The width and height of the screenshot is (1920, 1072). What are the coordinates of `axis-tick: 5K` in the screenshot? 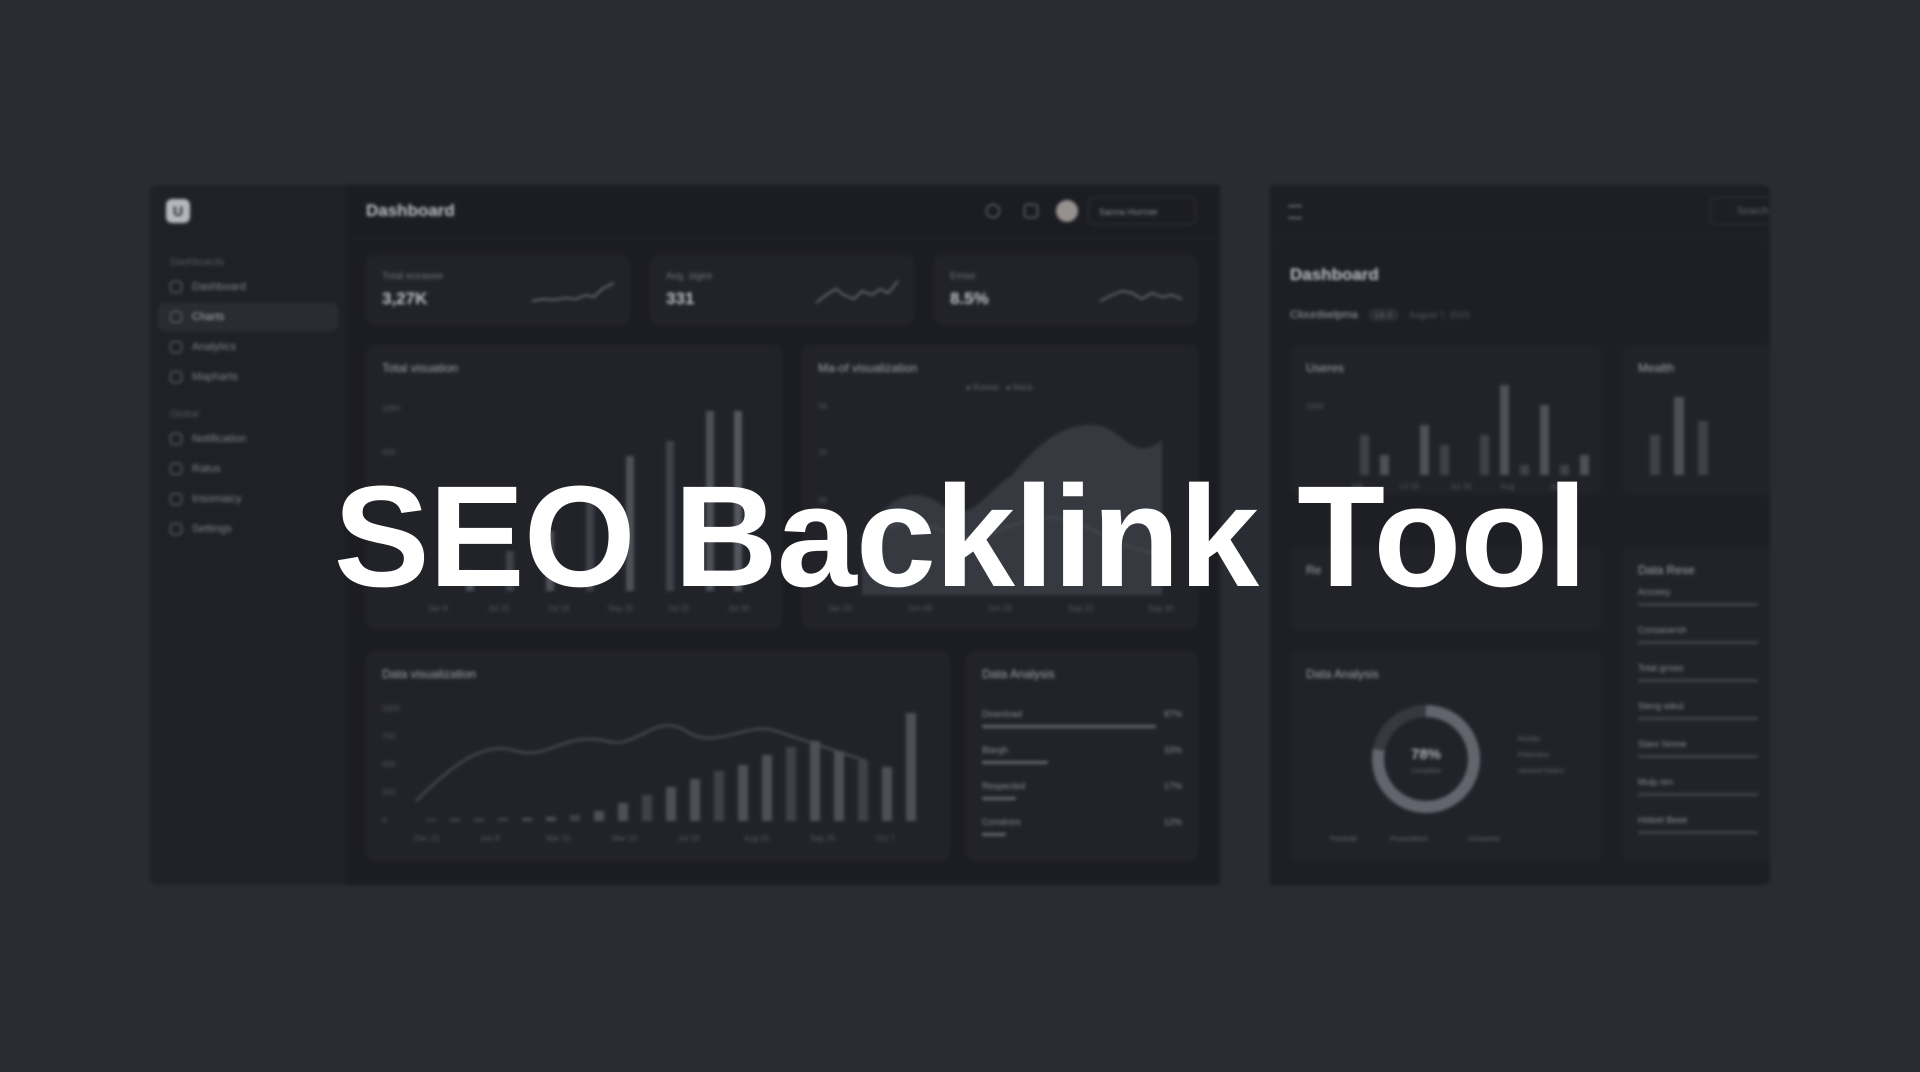 It's located at (823, 406).